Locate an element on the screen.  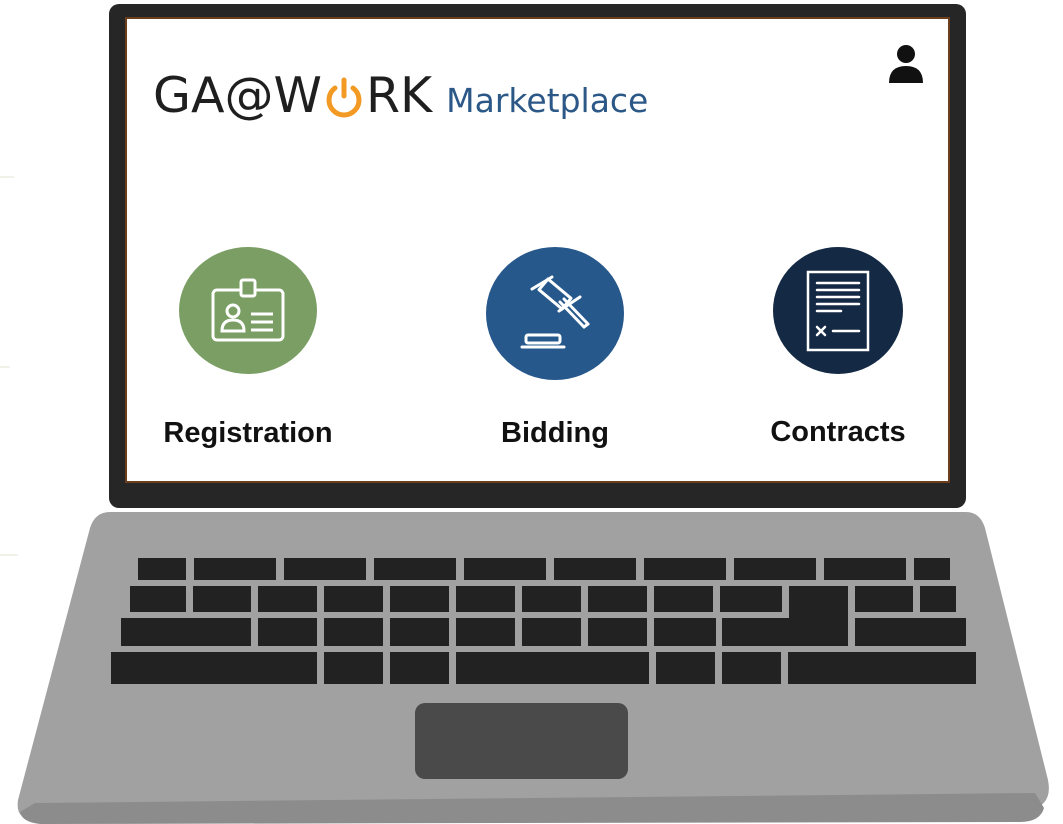
power-icon is located at coordinates (344, 97).